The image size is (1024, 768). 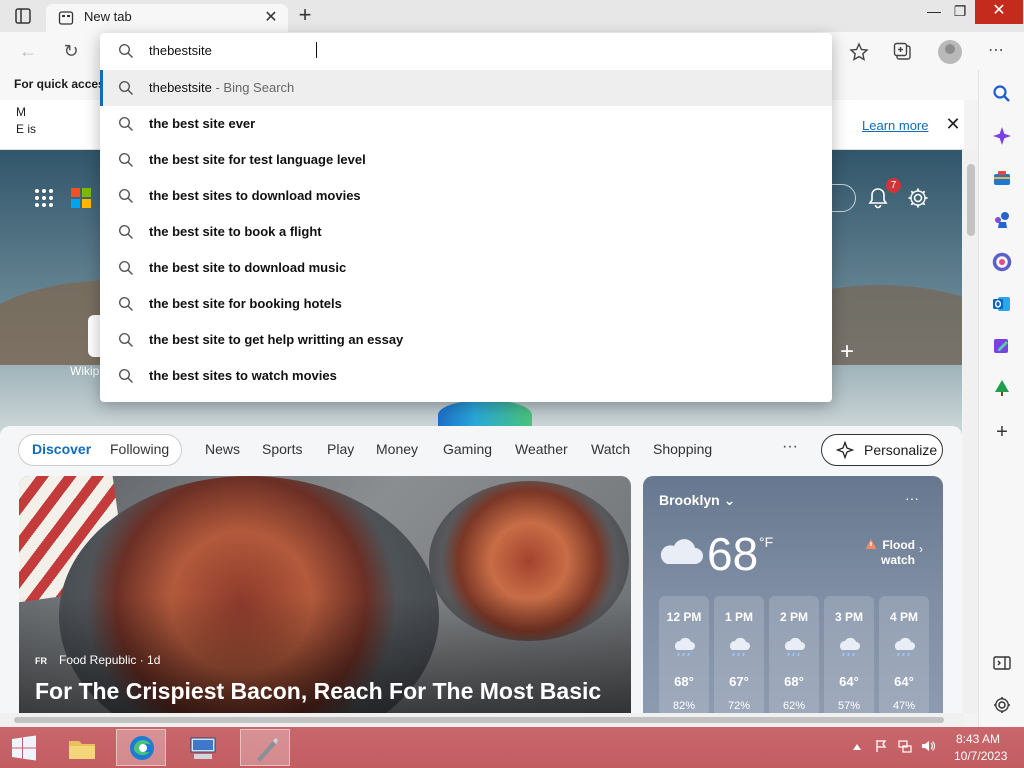 I want to click on hide-sidebar-icon, so click(x=1002, y=663).